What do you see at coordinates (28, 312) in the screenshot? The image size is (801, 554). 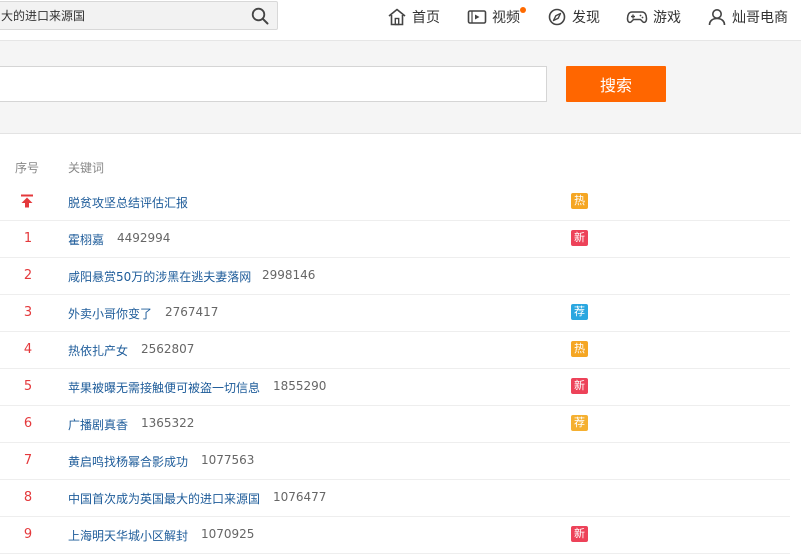 I see `row-rank: 3` at bounding box center [28, 312].